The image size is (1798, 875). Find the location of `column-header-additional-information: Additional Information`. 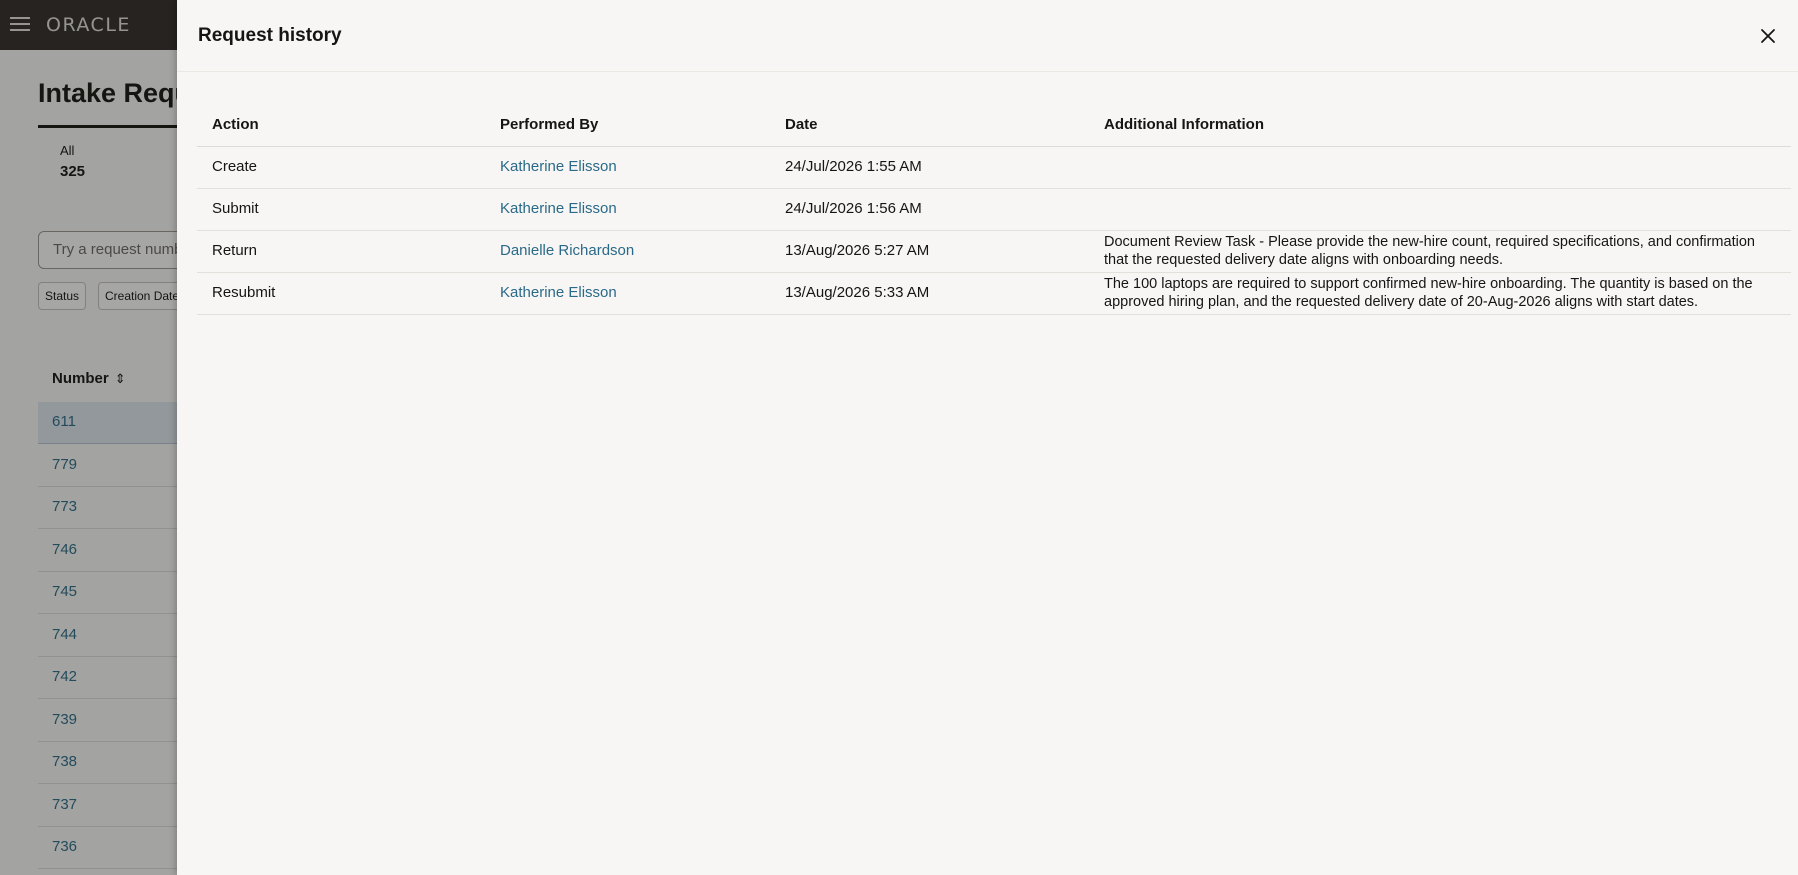

column-header-additional-information: Additional Information is located at coordinates (1440, 125).